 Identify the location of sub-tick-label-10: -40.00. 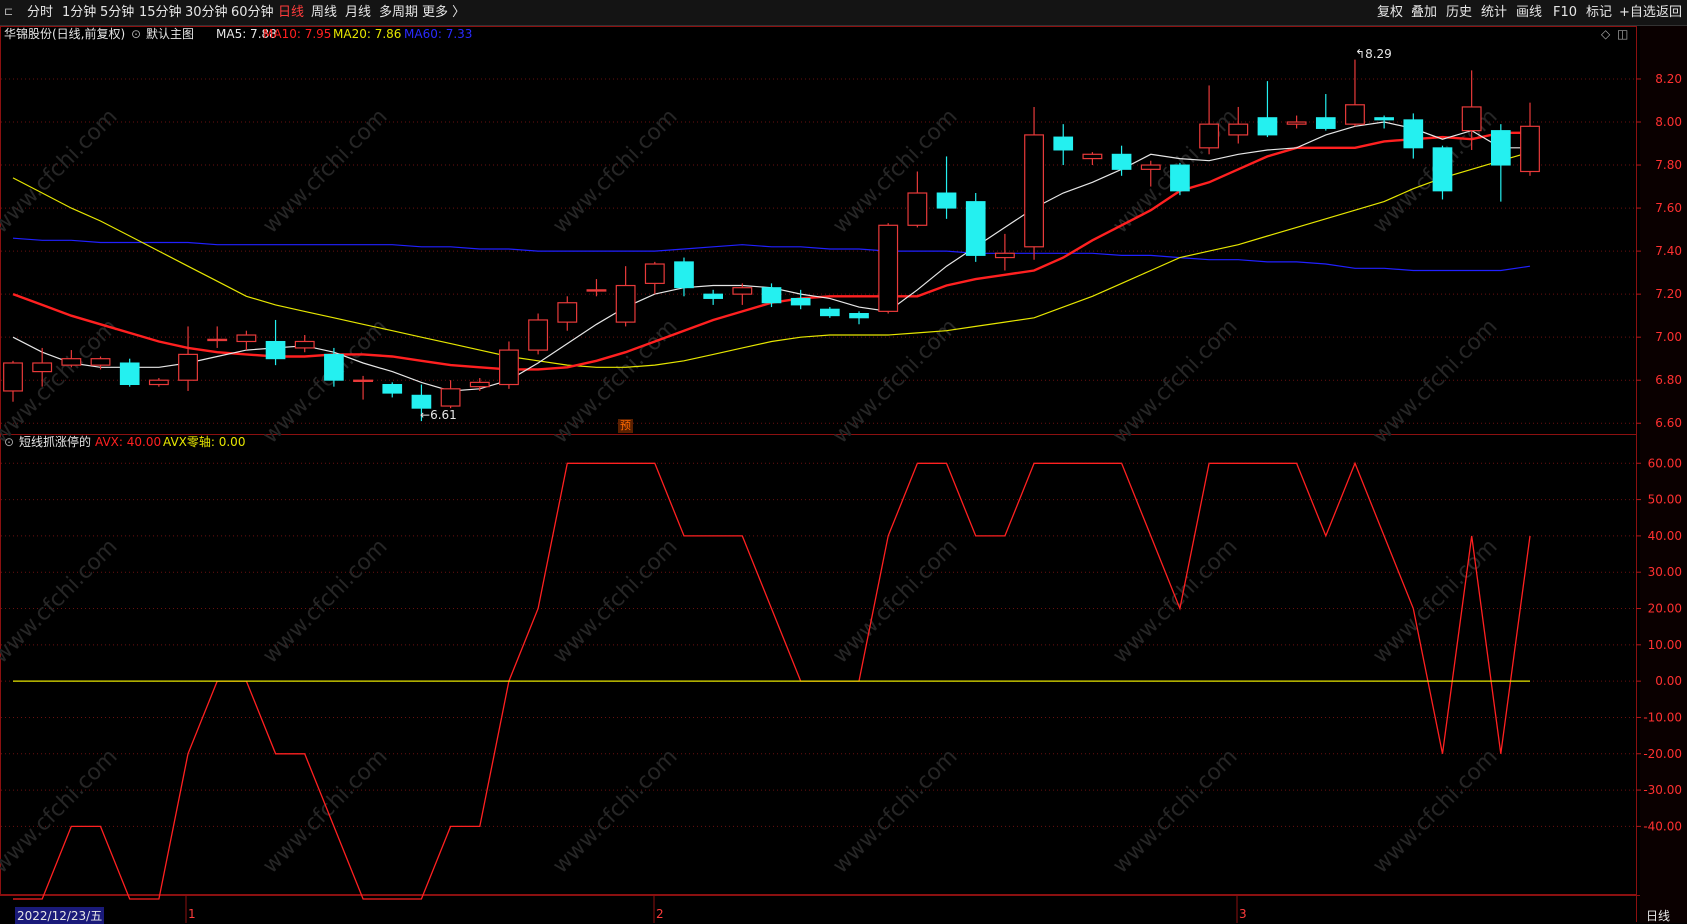
(1662, 826).